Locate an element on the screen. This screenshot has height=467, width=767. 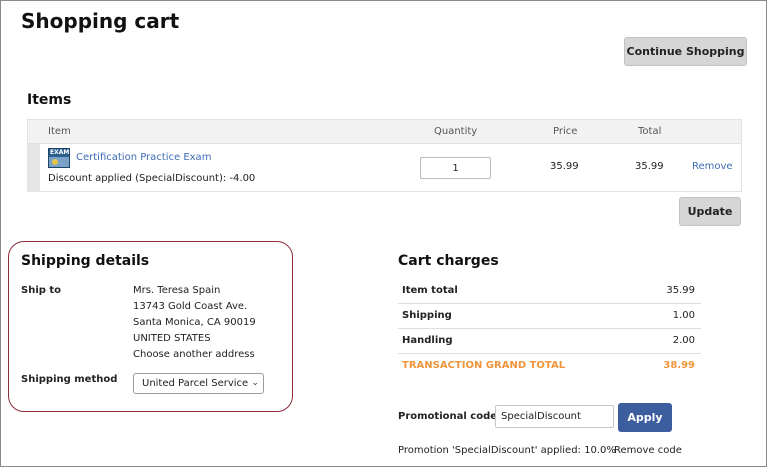
items-title: Items is located at coordinates (49, 100).